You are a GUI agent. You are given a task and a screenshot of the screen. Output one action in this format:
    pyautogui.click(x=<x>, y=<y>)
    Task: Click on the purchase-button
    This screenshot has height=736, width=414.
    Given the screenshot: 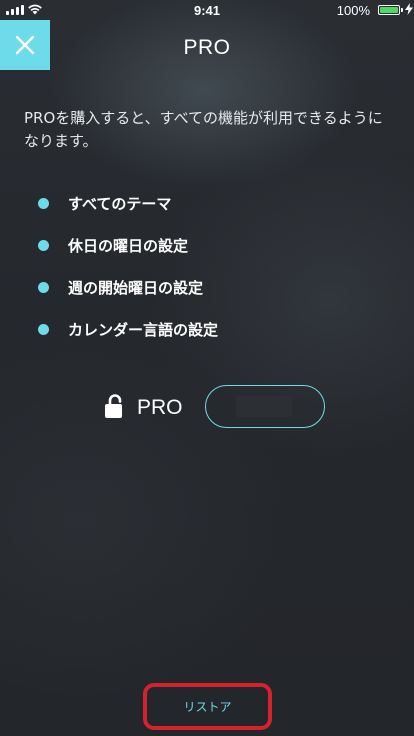 What is the action you would take?
    pyautogui.click(x=265, y=406)
    